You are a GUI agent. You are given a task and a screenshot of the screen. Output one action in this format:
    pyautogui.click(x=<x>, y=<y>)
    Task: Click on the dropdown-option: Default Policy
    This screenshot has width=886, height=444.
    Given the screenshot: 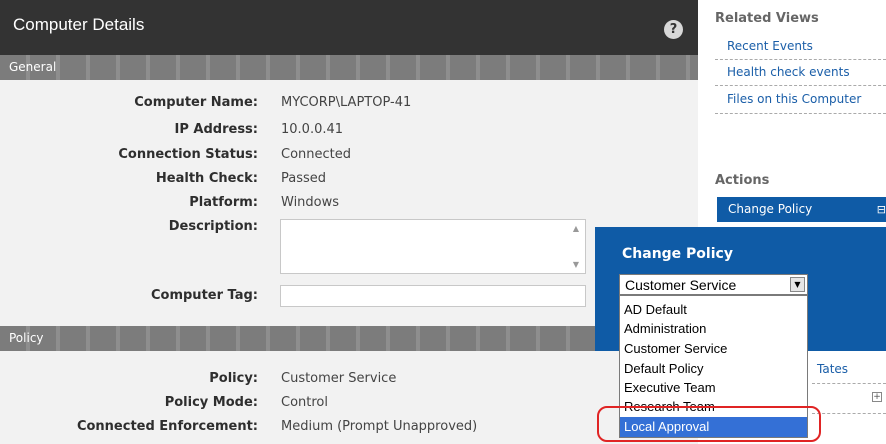 What is the action you would take?
    pyautogui.click(x=713, y=369)
    